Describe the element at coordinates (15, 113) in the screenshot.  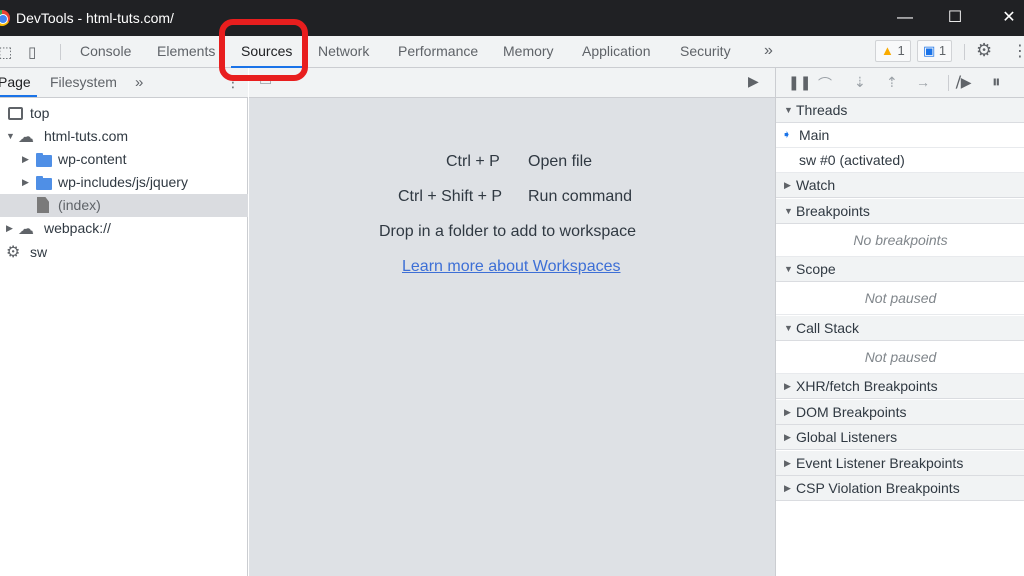
I see `frame-icon` at that location.